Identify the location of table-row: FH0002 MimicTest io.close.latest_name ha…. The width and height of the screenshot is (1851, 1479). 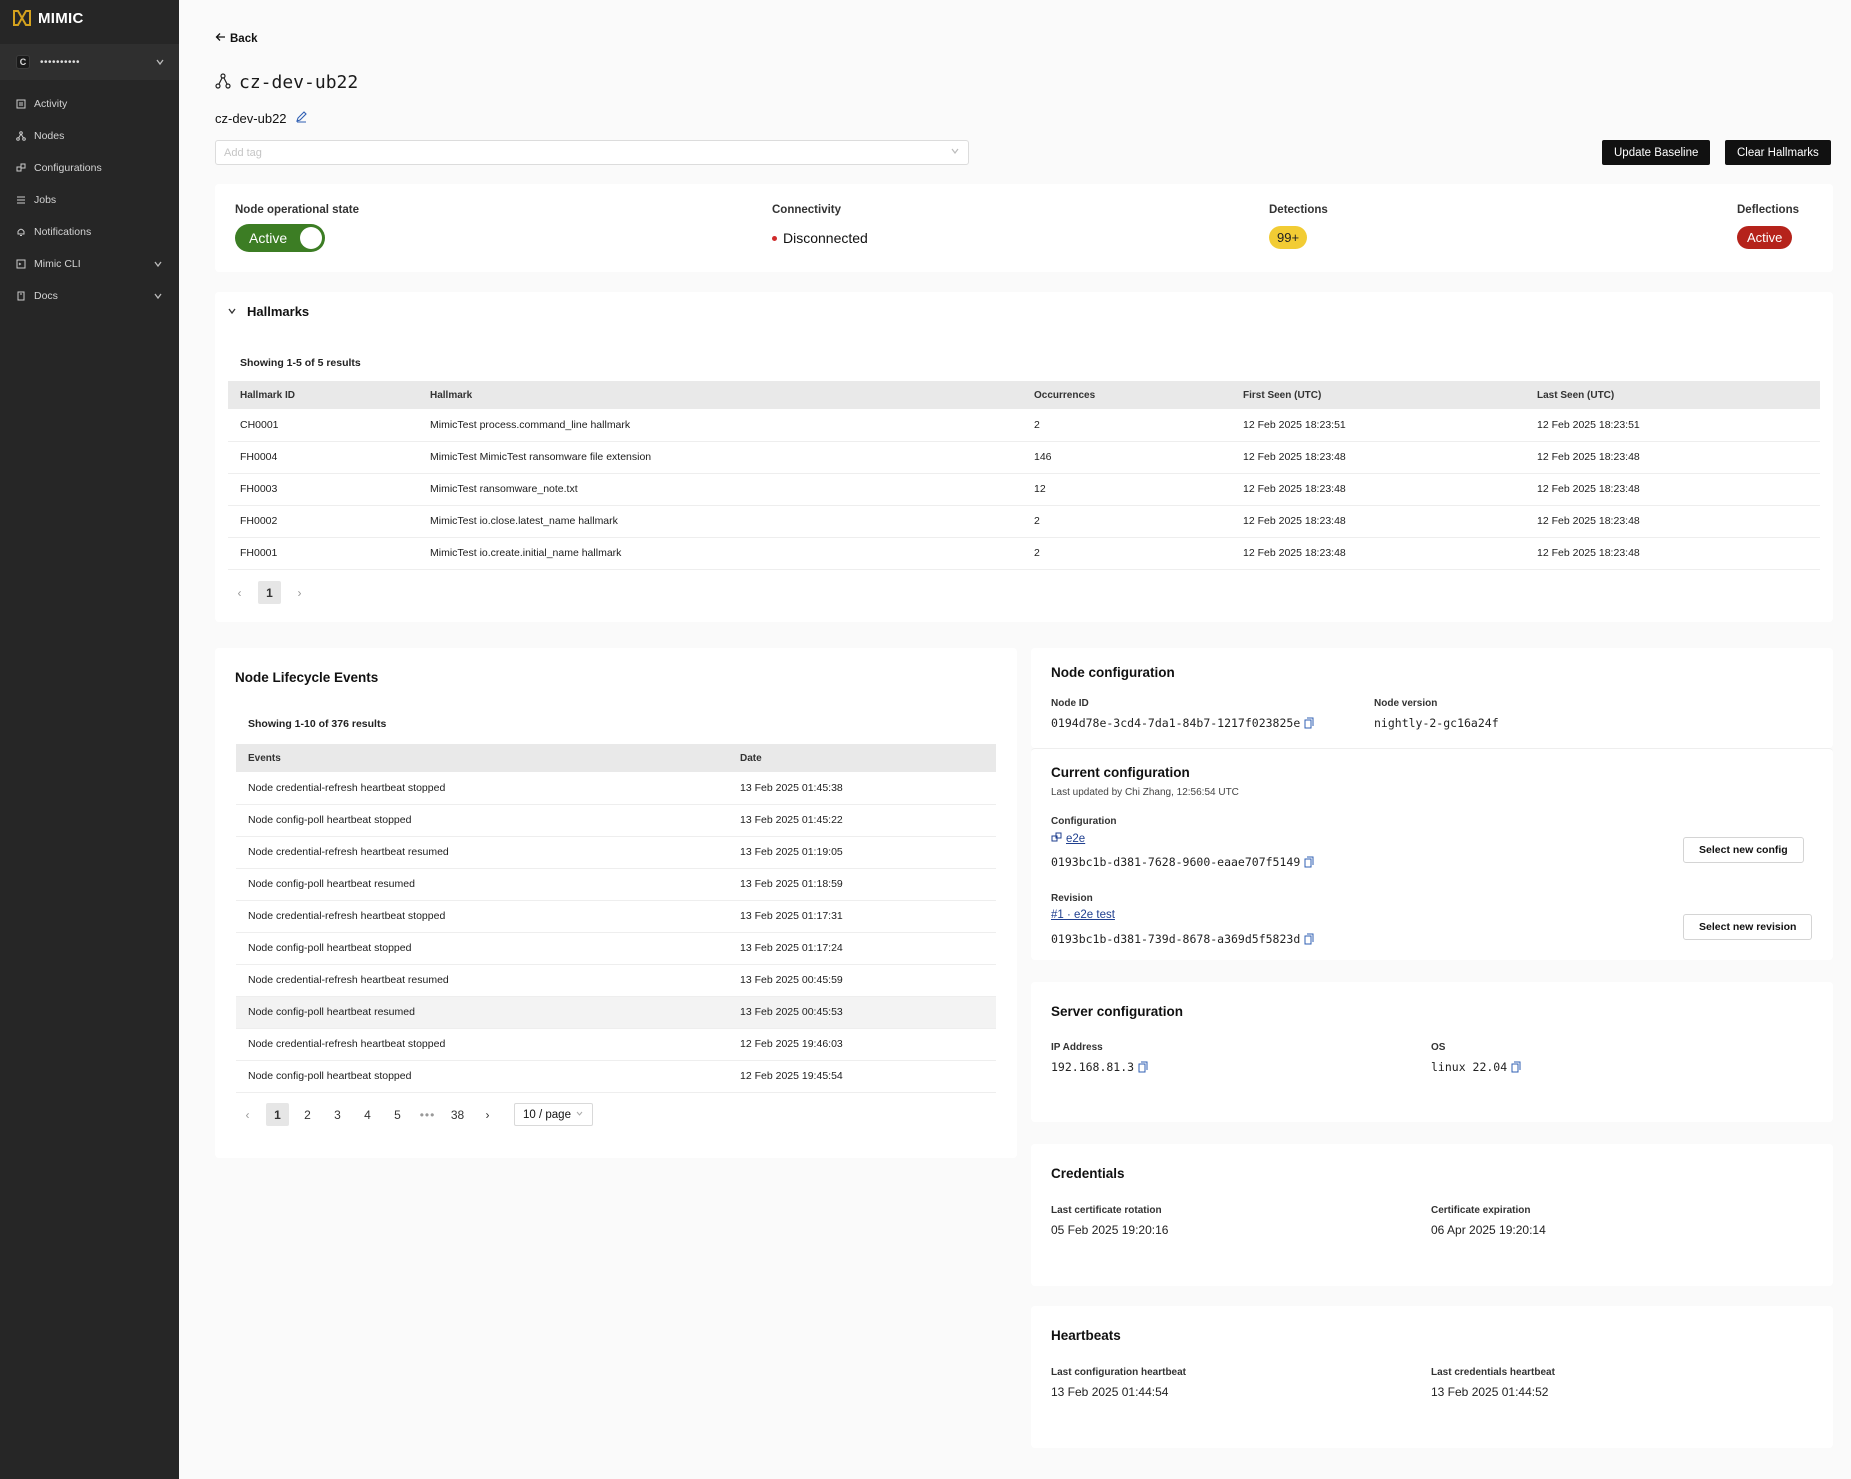
(1024, 521).